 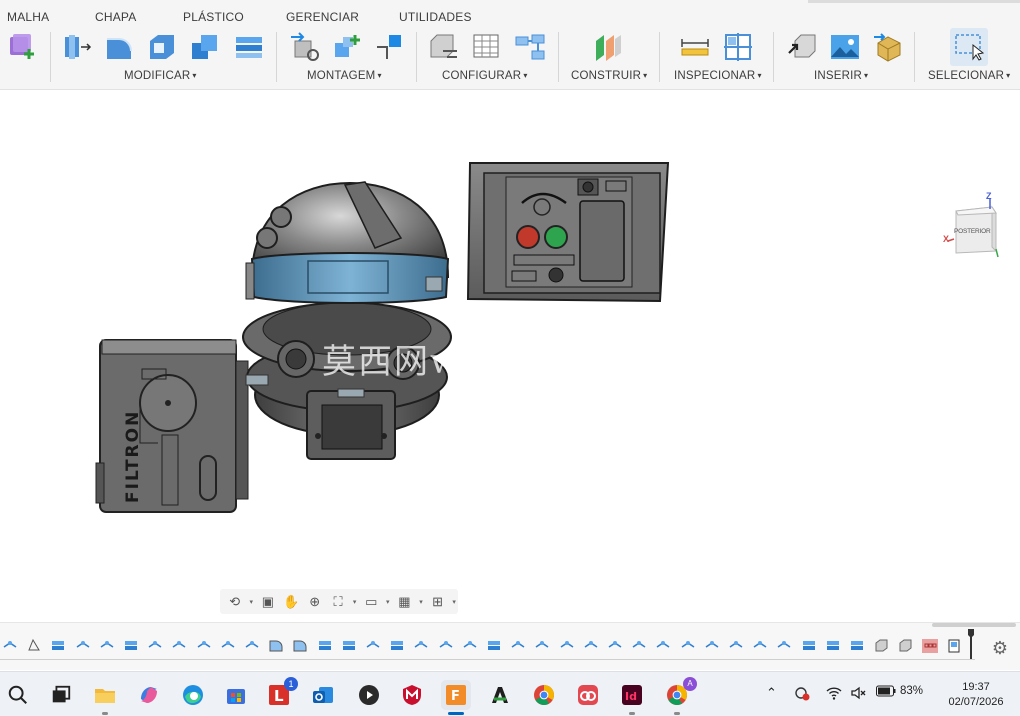 What do you see at coordinates (1000, 648) in the screenshot?
I see `timeline-settings-icon: ⚙` at bounding box center [1000, 648].